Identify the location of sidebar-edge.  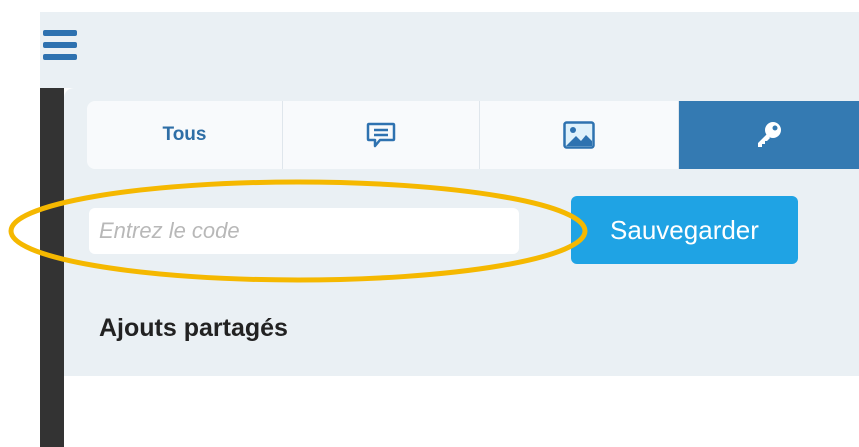
(52, 267).